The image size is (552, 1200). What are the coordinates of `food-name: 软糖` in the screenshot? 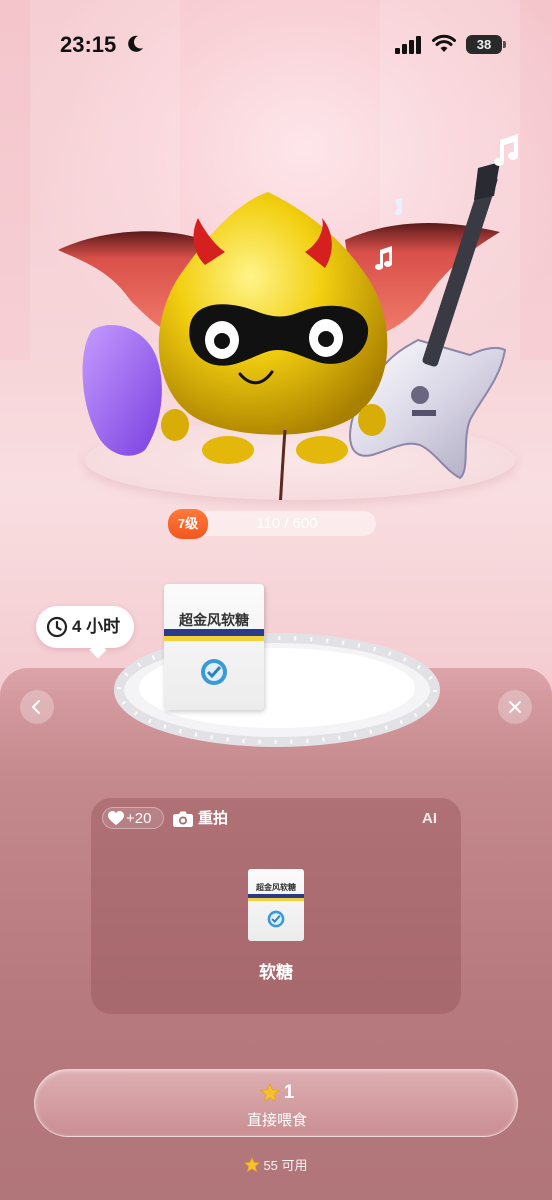 It's located at (276, 972).